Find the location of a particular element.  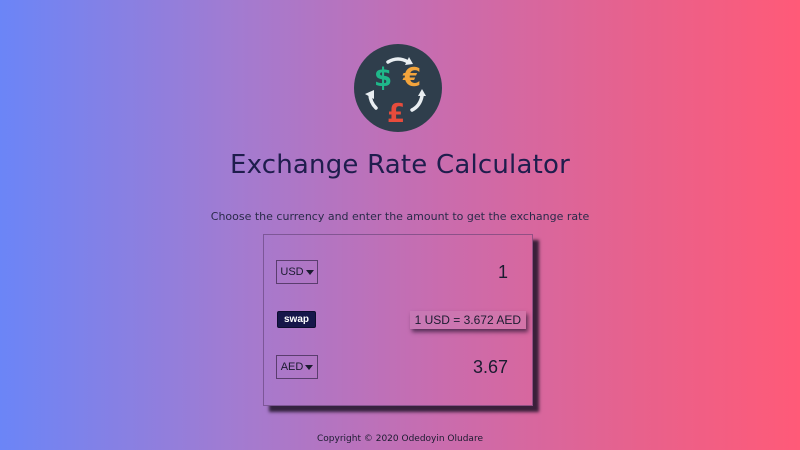

currency-exchange-icon: $ € £ is located at coordinates (398, 88).